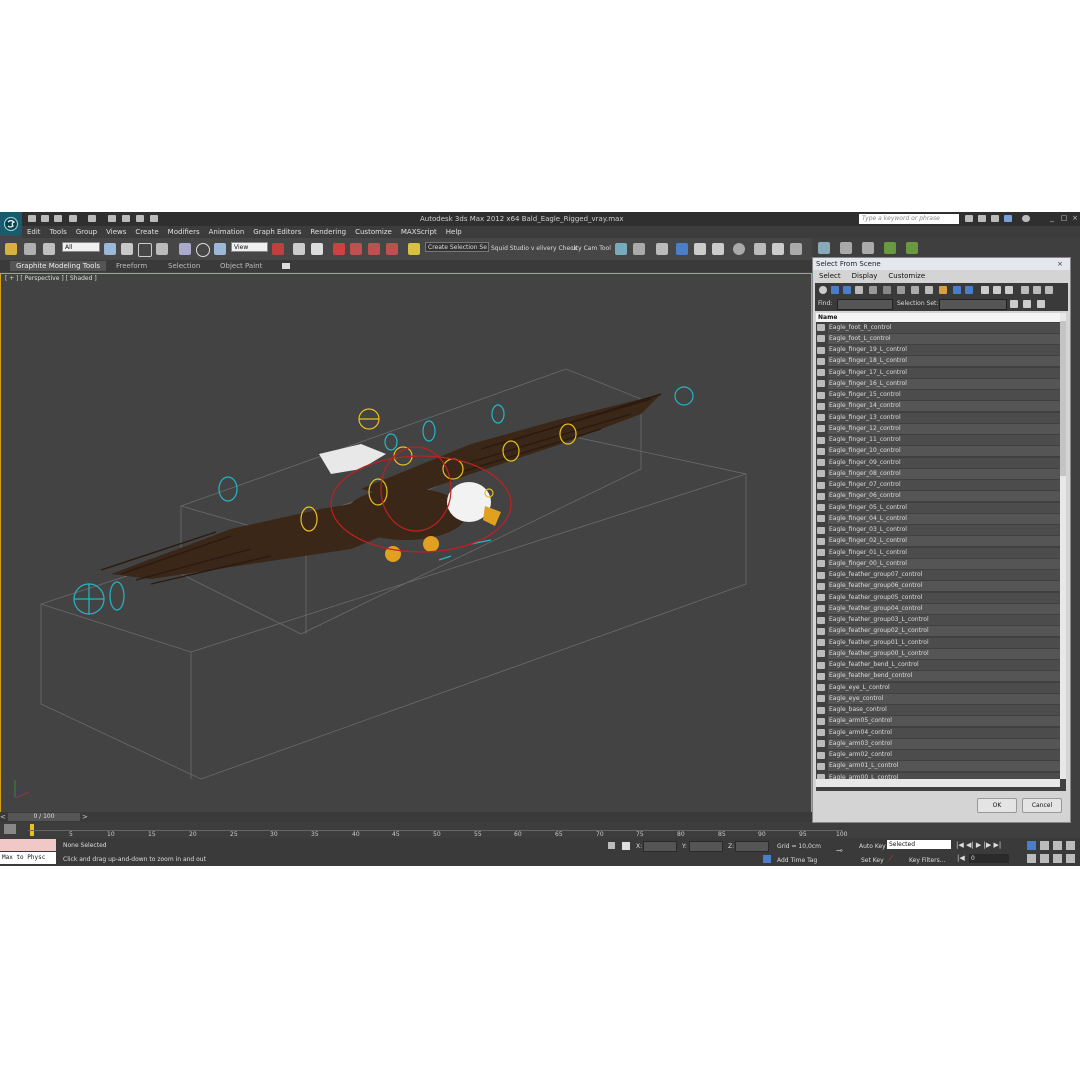  Describe the element at coordinates (938, 766) in the screenshot. I see `list-item: Eagle_arm01_L_control` at that location.